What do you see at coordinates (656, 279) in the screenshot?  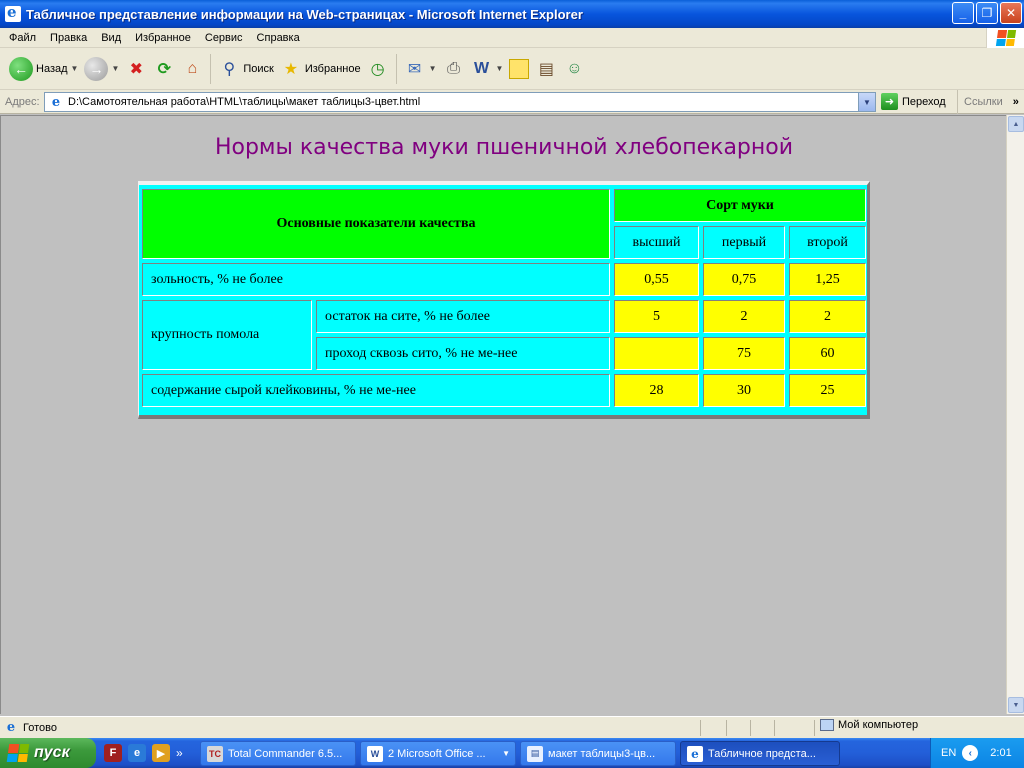 I see `value-cell: 0,55` at bounding box center [656, 279].